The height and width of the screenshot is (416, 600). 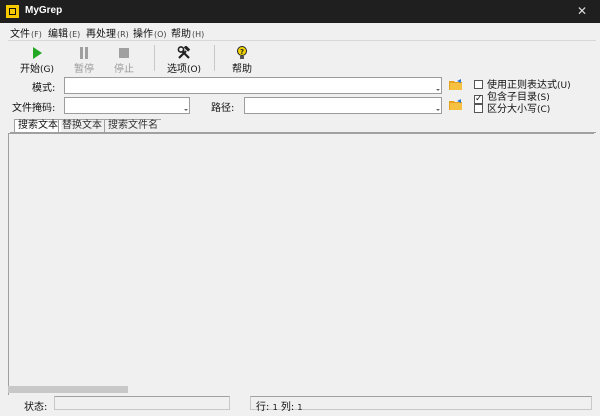 What do you see at coordinates (478, 108) in the screenshot?
I see `checkbox-box` at bounding box center [478, 108].